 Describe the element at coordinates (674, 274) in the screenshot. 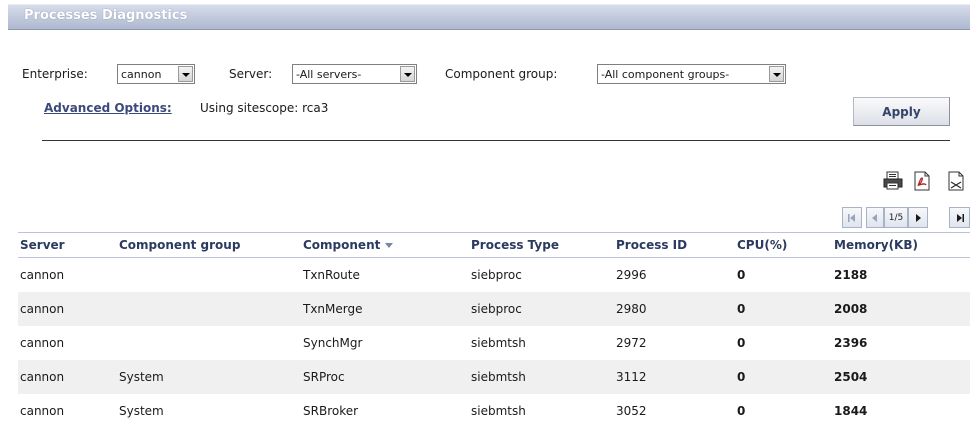

I see `cell-process-id: 2996` at that location.